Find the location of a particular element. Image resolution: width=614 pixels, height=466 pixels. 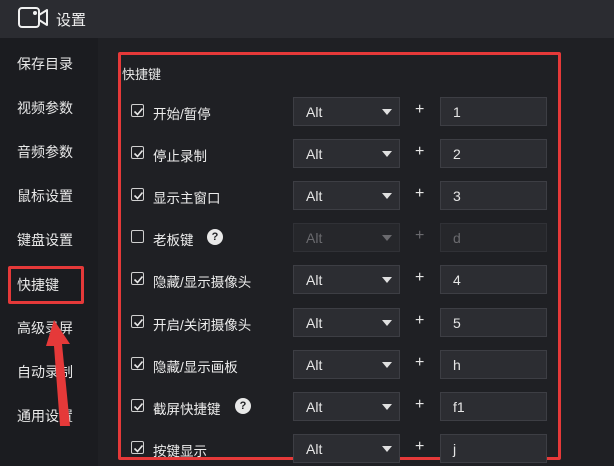

key-value: d is located at coordinates (457, 238).